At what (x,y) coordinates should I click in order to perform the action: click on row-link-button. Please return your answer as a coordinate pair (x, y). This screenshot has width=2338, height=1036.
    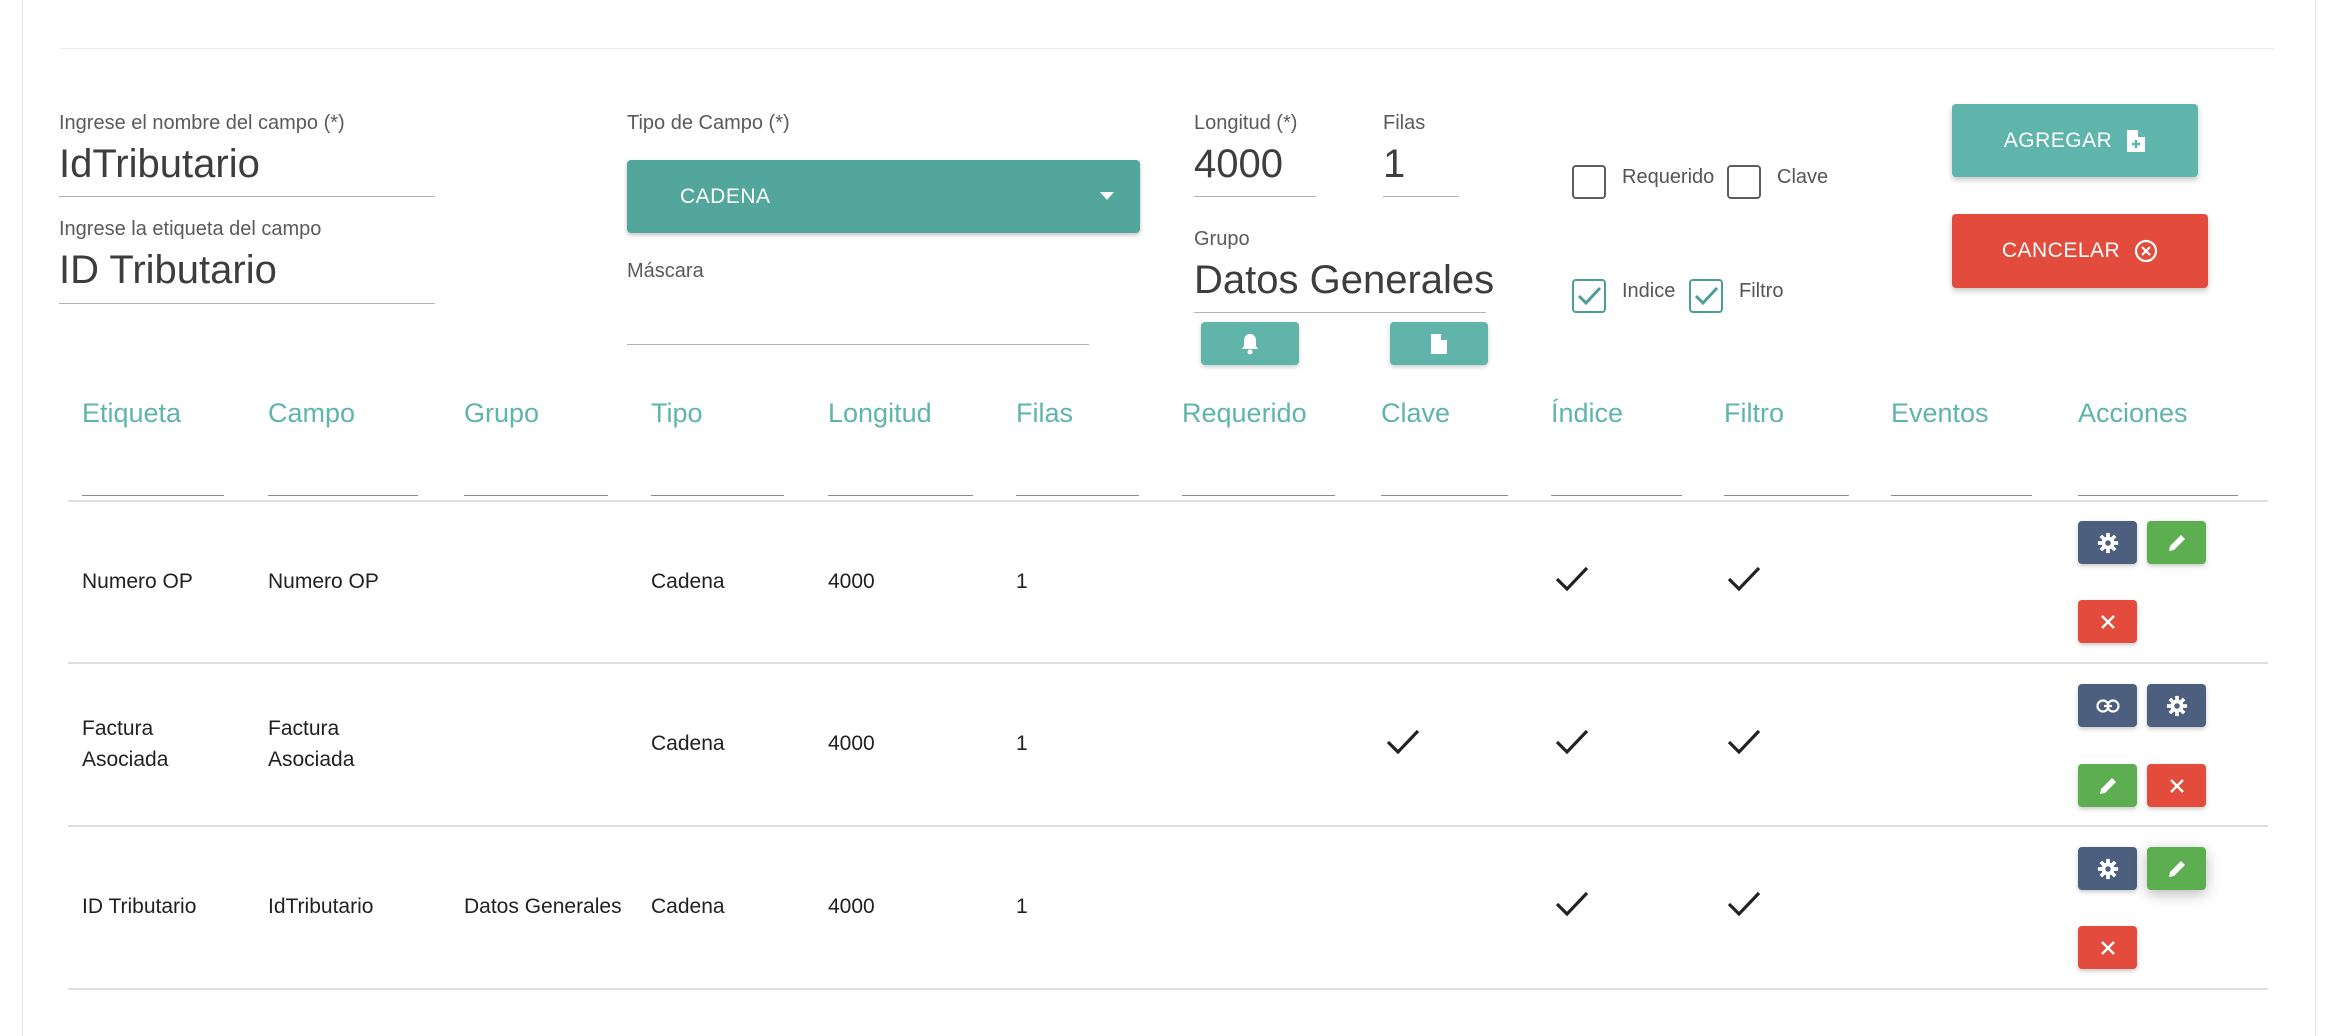
    Looking at the image, I should click on (2107, 705).